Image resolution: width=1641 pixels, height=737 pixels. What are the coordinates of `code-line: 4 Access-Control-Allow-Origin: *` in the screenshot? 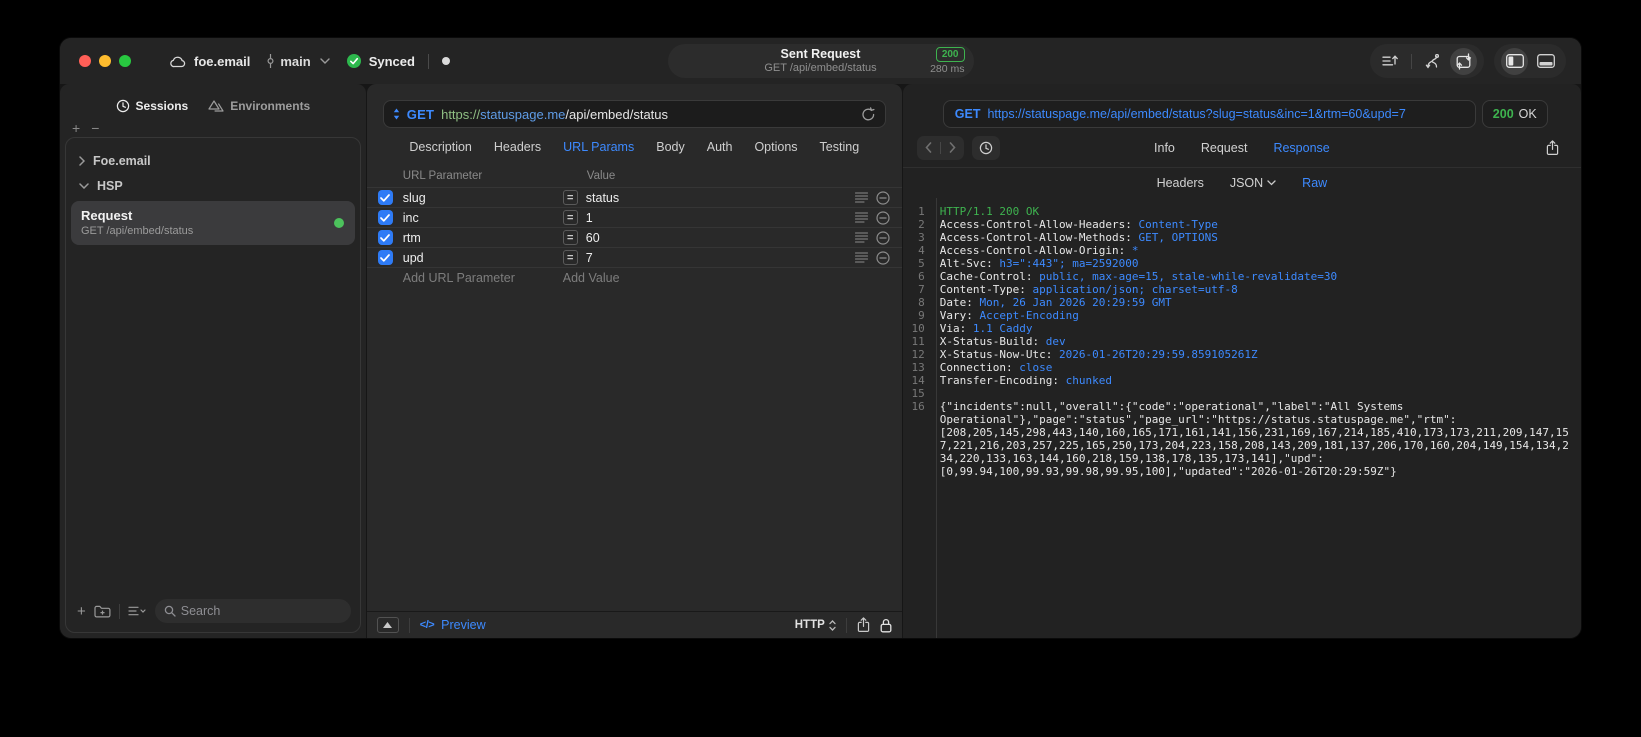 It's located at (1239, 250).